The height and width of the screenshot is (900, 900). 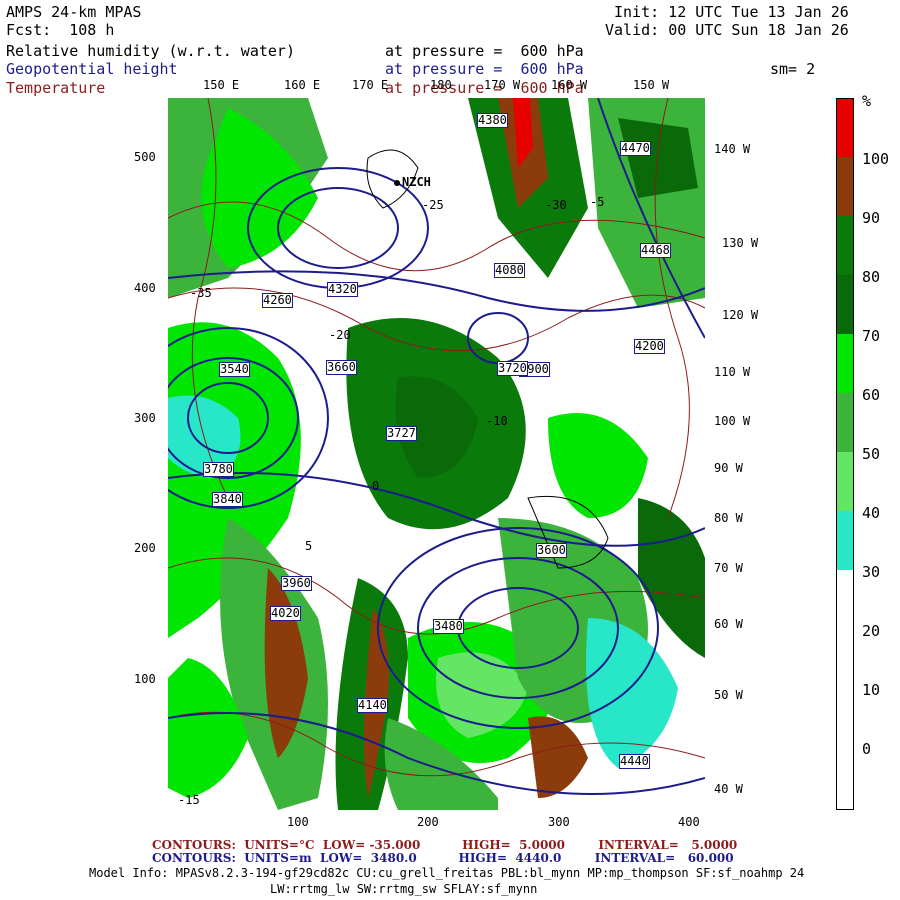 I want to click on field-rh-name: Relative humidity (w.r.t. water), so click(x=150, y=51).